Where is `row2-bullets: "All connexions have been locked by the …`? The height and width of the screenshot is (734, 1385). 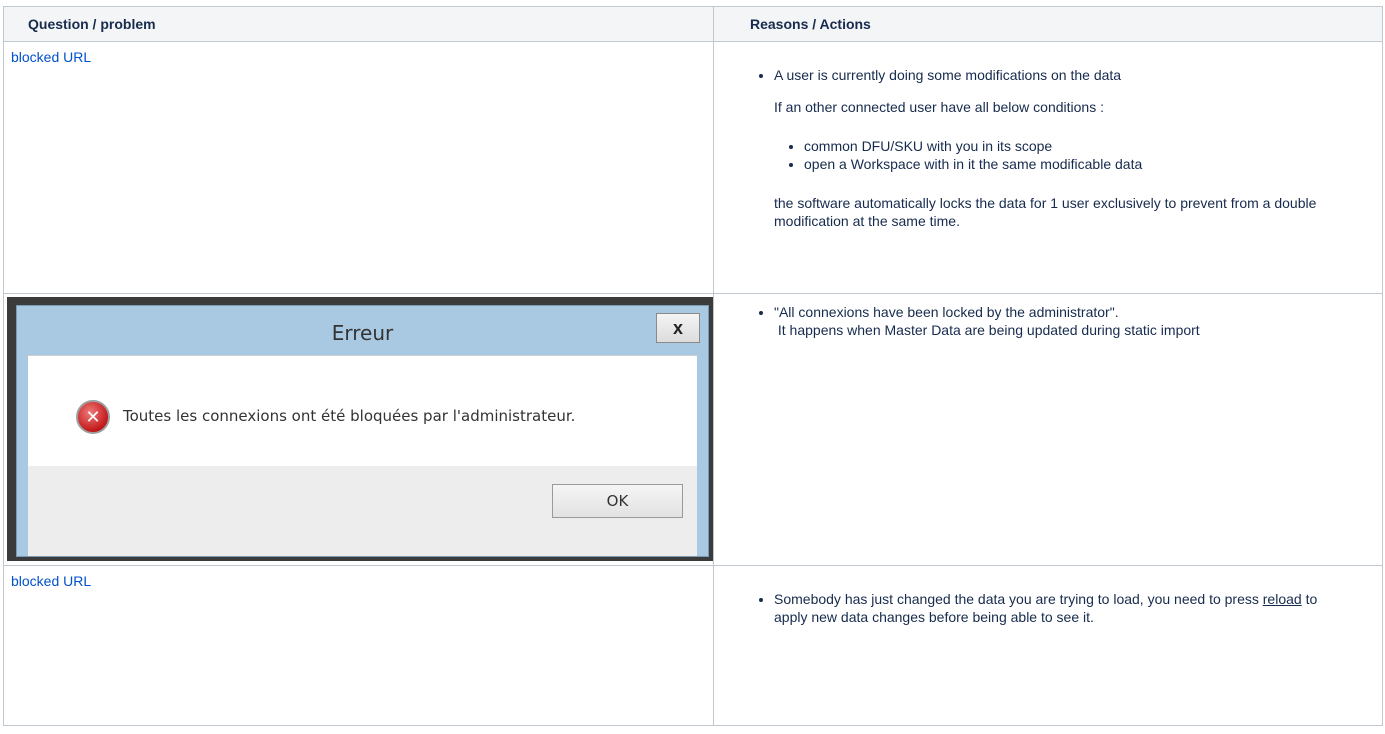 row2-bullets: "All connexions have been locked by the … is located at coordinates (1066, 321).